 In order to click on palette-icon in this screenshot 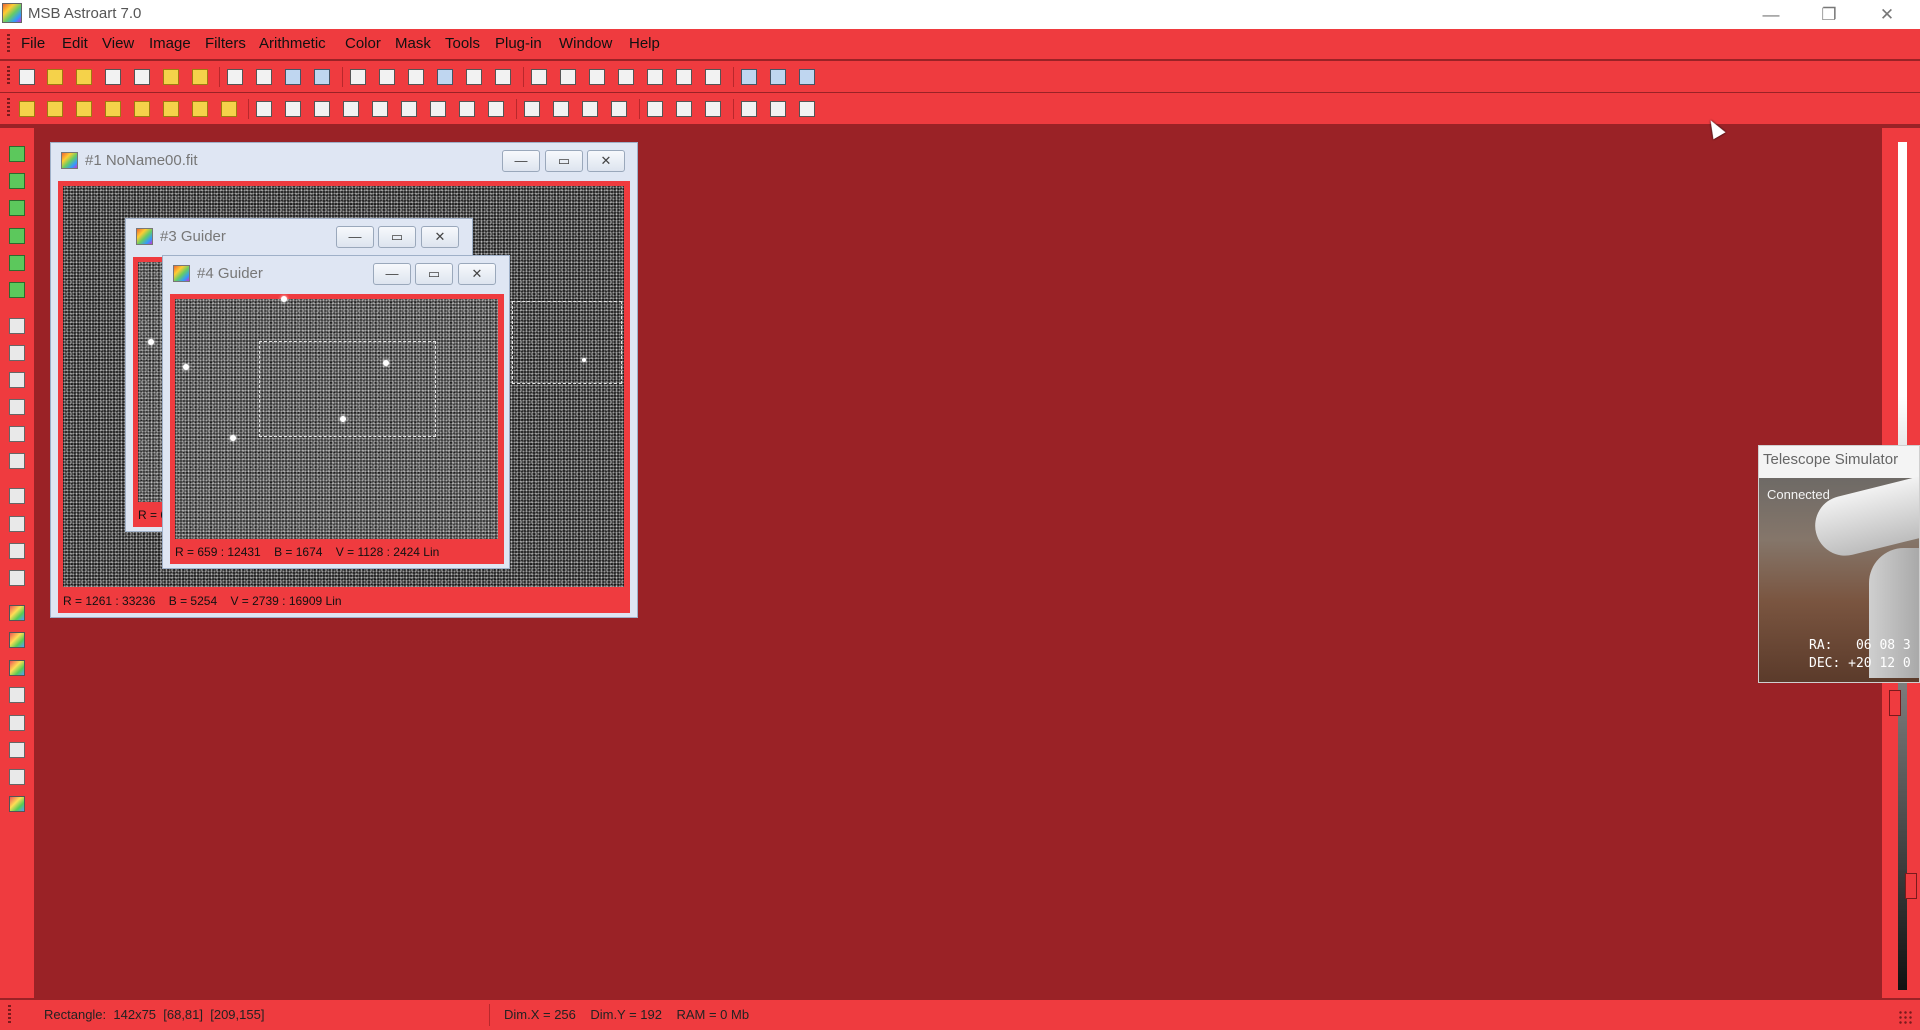, I will do `click(17, 668)`.